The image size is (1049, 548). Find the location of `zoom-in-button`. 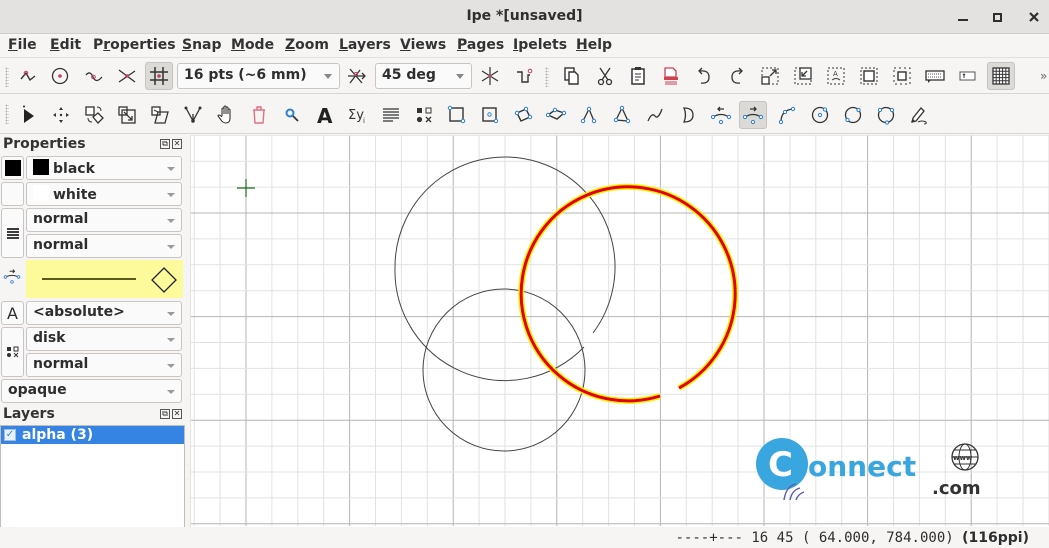

zoom-in-button is located at coordinates (869, 76).